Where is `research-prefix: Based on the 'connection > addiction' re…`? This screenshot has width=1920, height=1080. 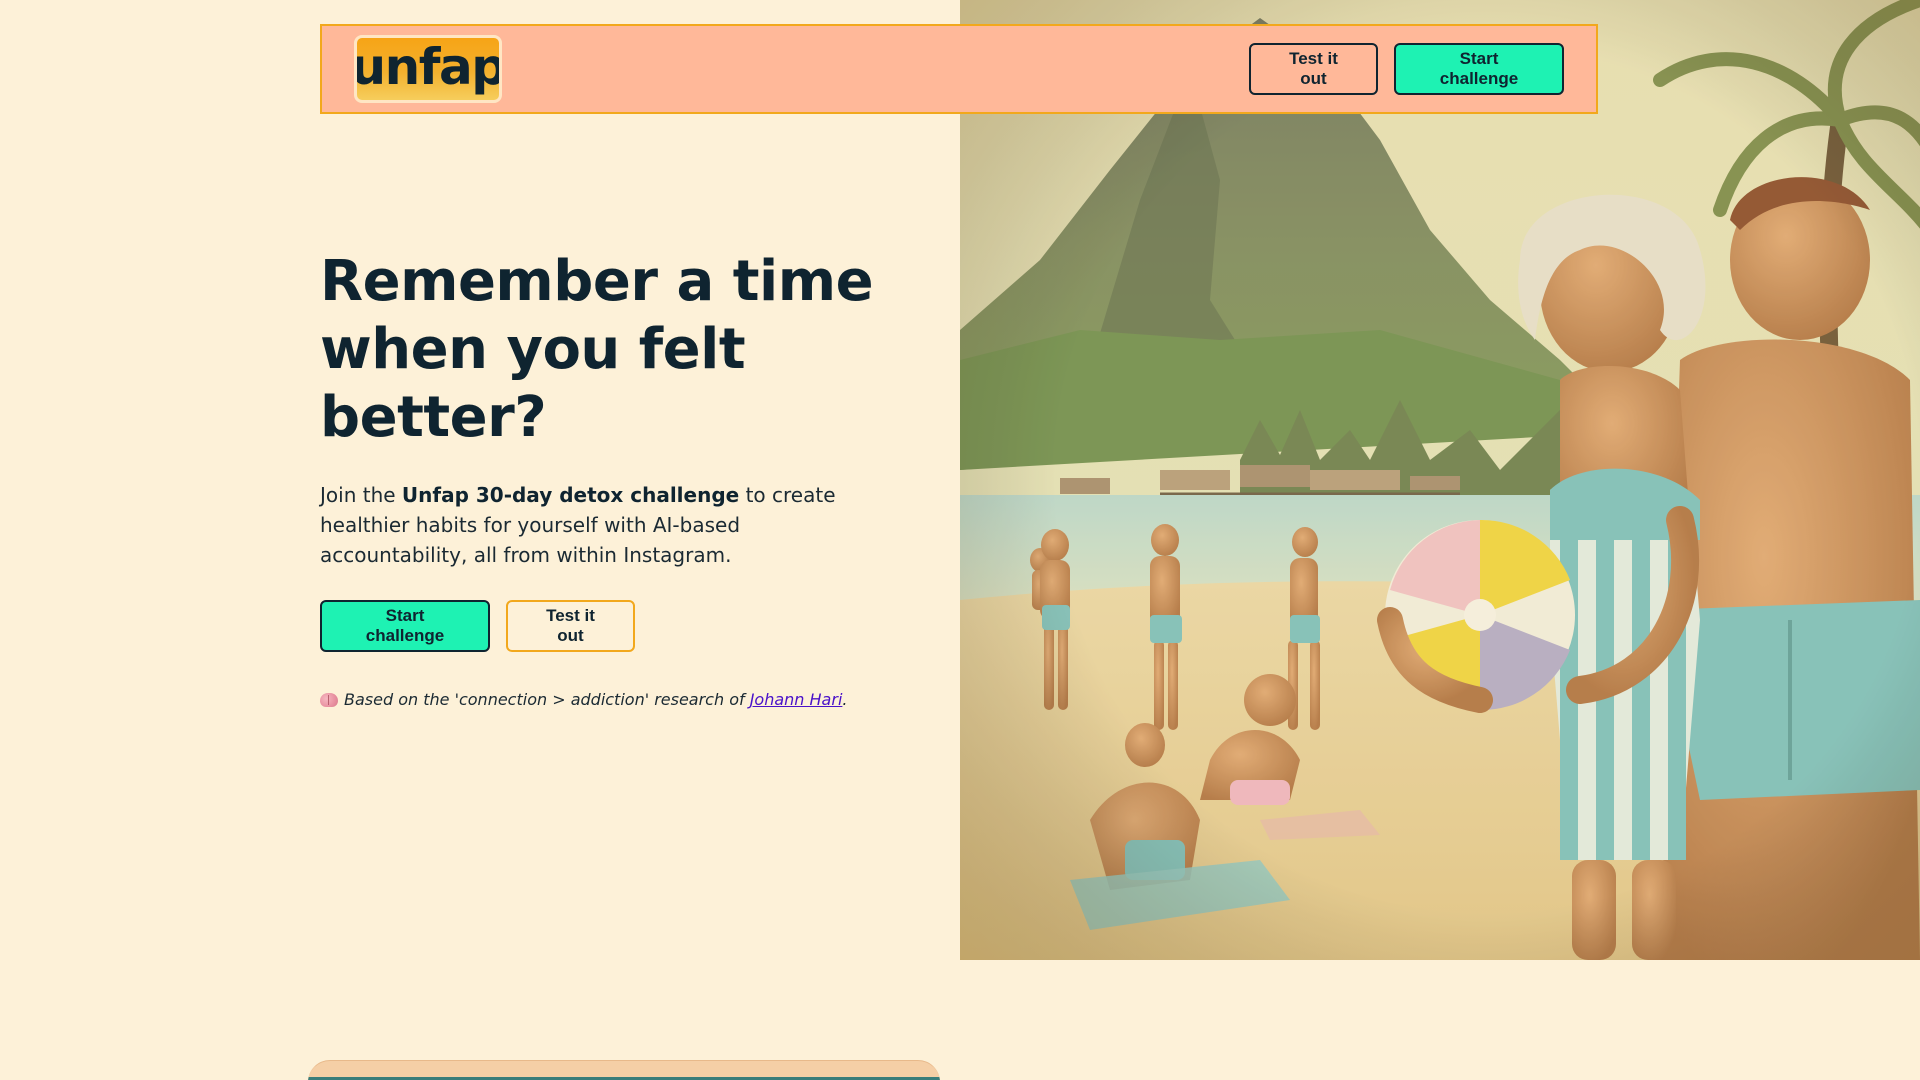 research-prefix: Based on the 'connection > addiction' re… is located at coordinates (547, 699).